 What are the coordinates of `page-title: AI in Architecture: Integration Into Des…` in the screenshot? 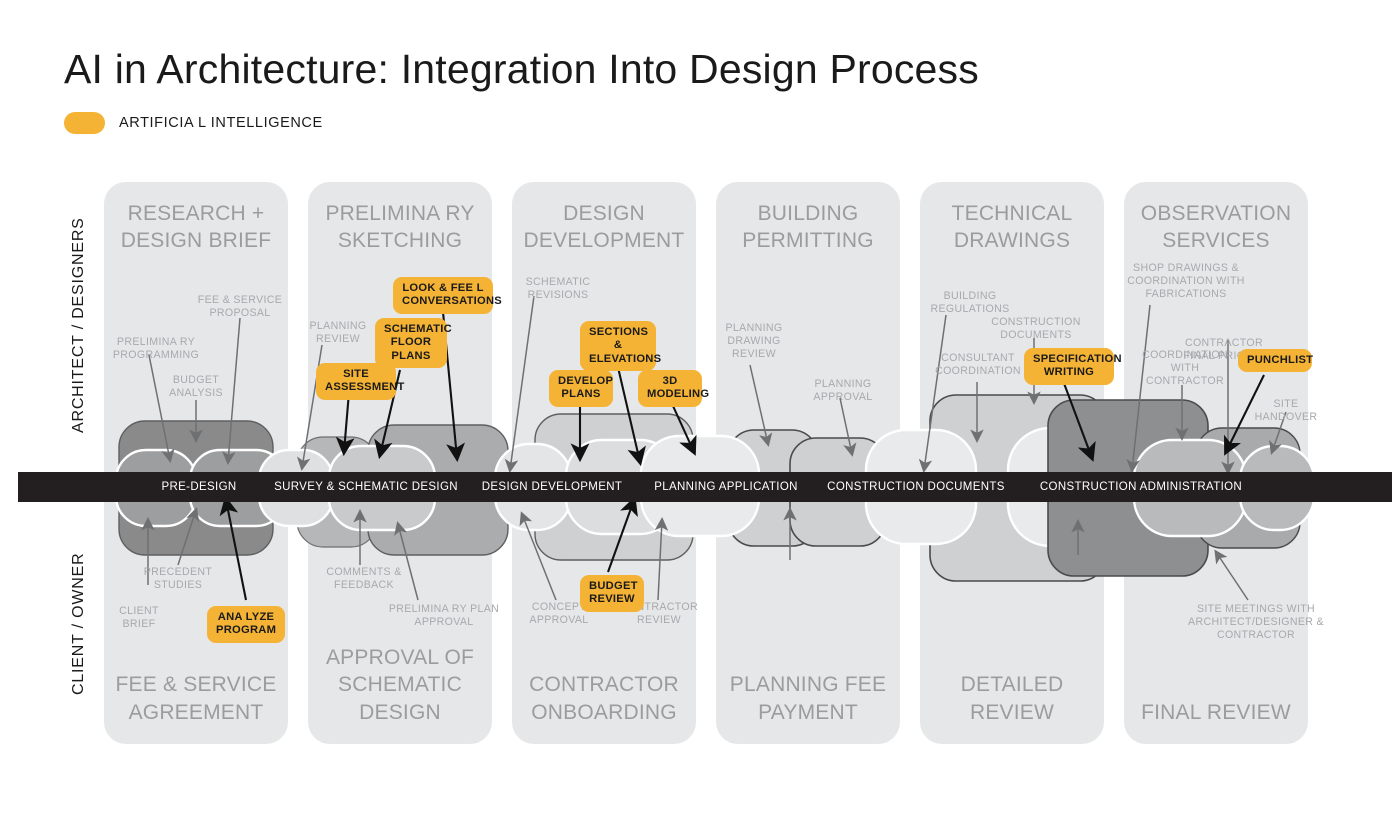 It's located at (521, 69).